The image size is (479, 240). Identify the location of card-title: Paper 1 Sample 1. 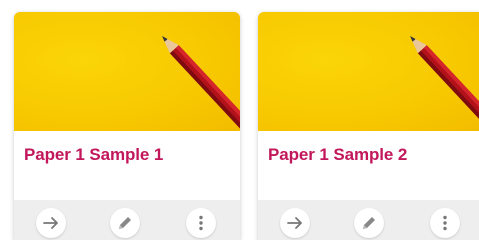
(93, 155).